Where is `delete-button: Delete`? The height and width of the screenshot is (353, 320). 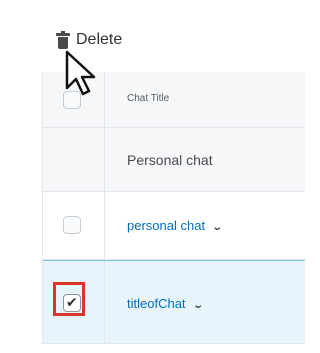
delete-button: Delete is located at coordinates (89, 40).